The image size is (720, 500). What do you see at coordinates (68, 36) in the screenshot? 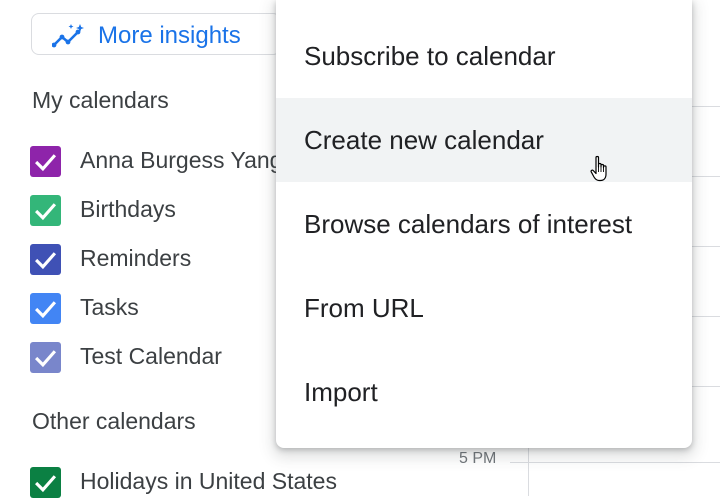
I see `sparkle-chart-icon` at bounding box center [68, 36].